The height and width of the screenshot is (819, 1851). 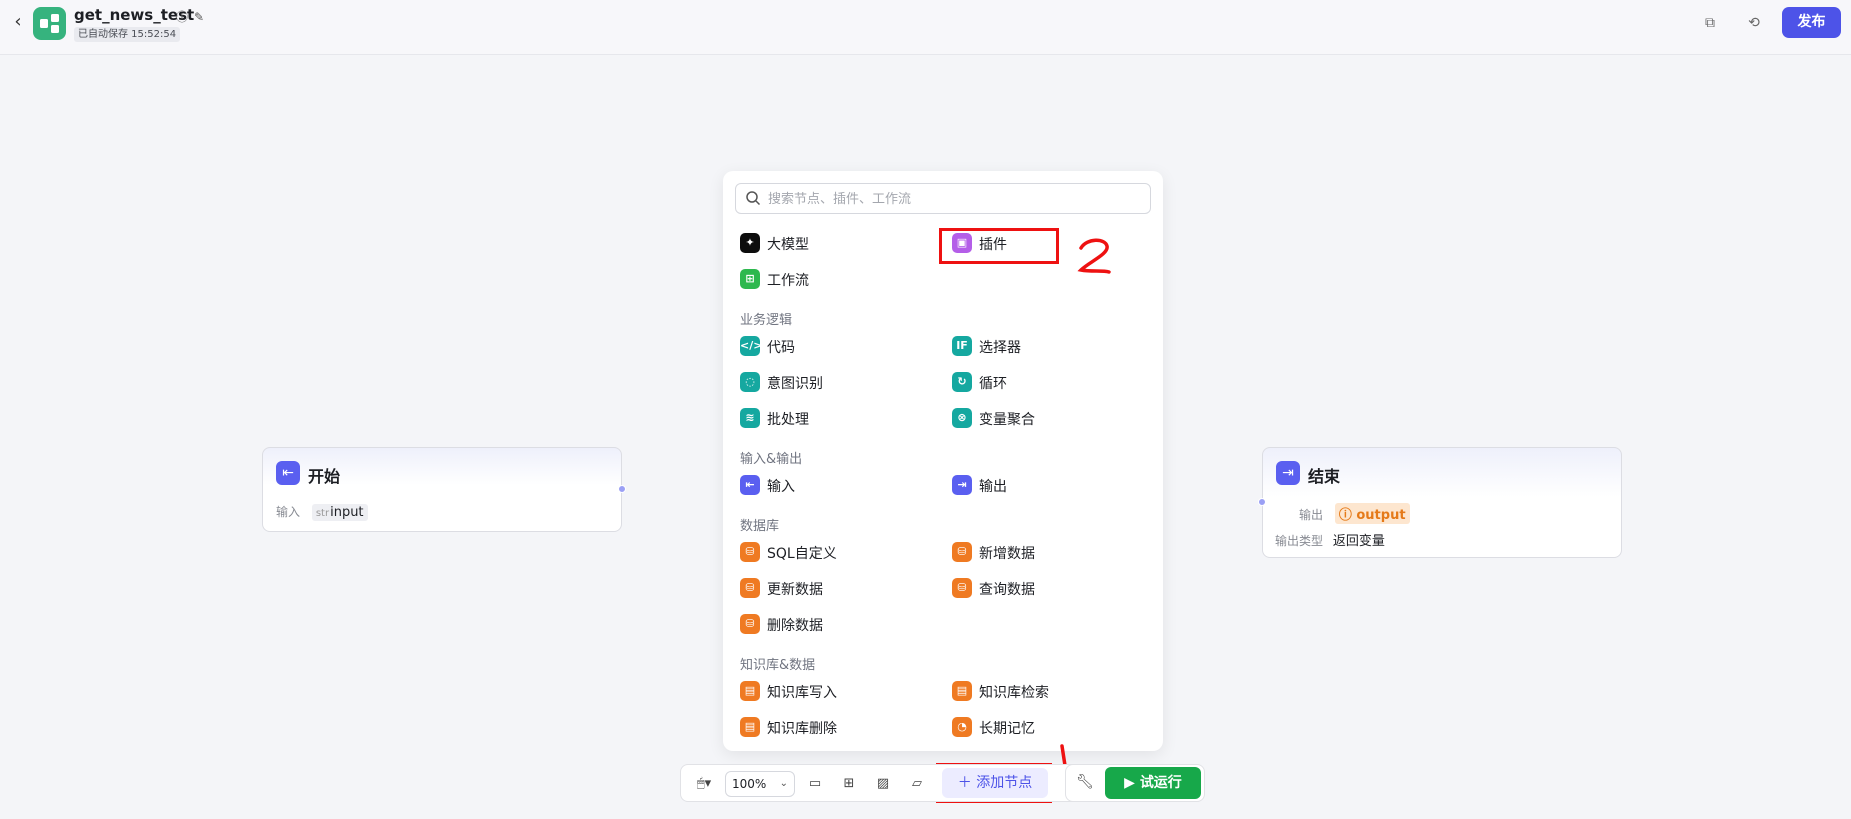 What do you see at coordinates (444, 489) in the screenshot?
I see `start-node: ⇤ 开始 输入 strinput` at bounding box center [444, 489].